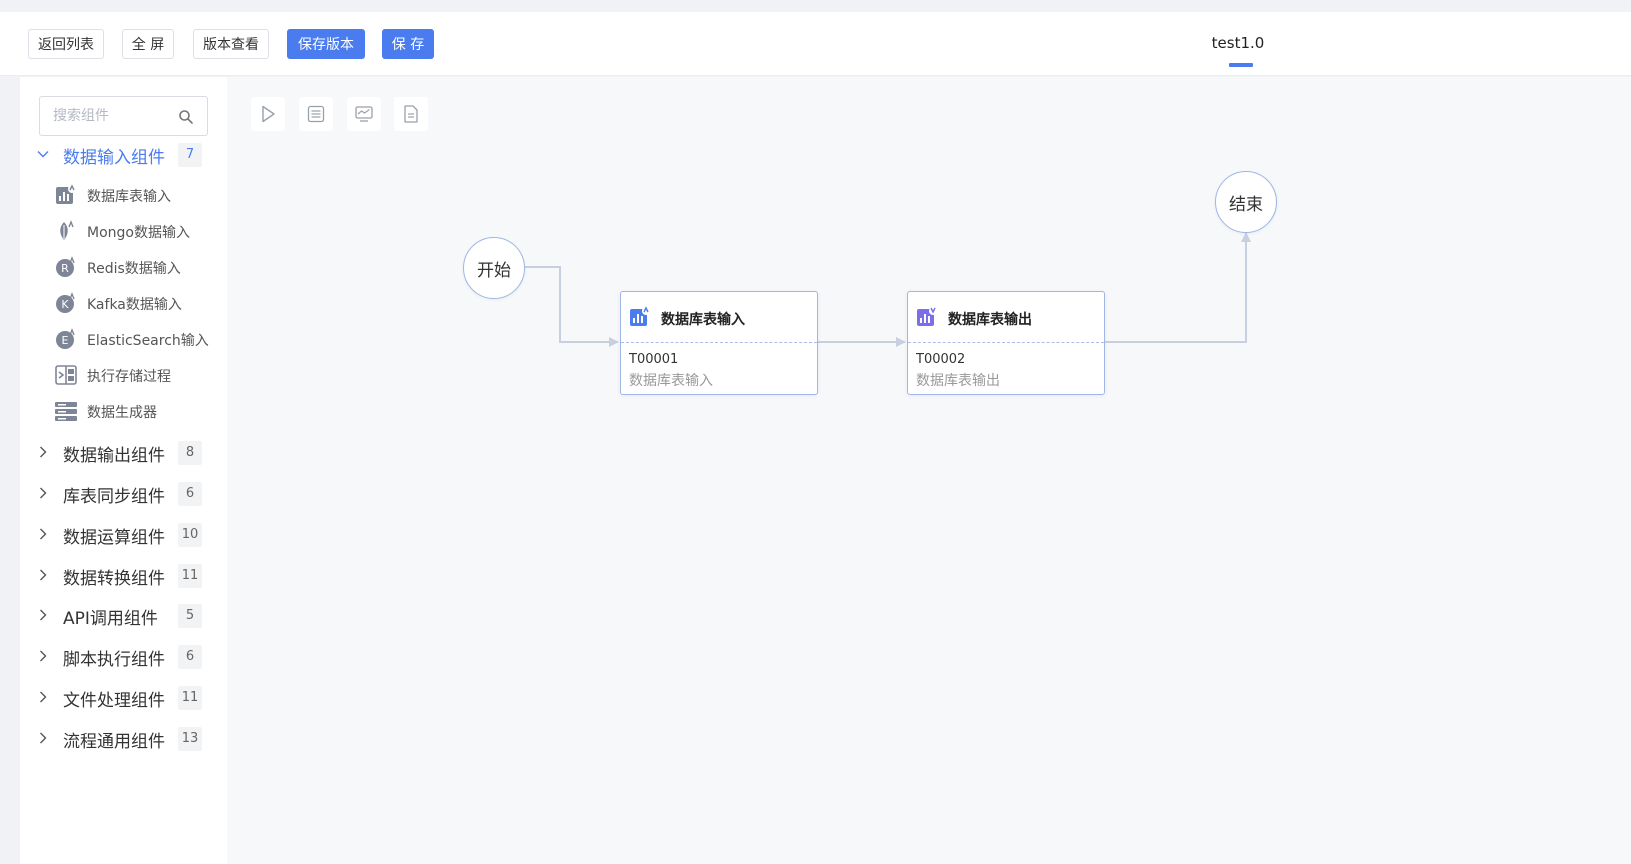  What do you see at coordinates (114, 158) in the screenshot?
I see `category-label: 数据输入组件` at bounding box center [114, 158].